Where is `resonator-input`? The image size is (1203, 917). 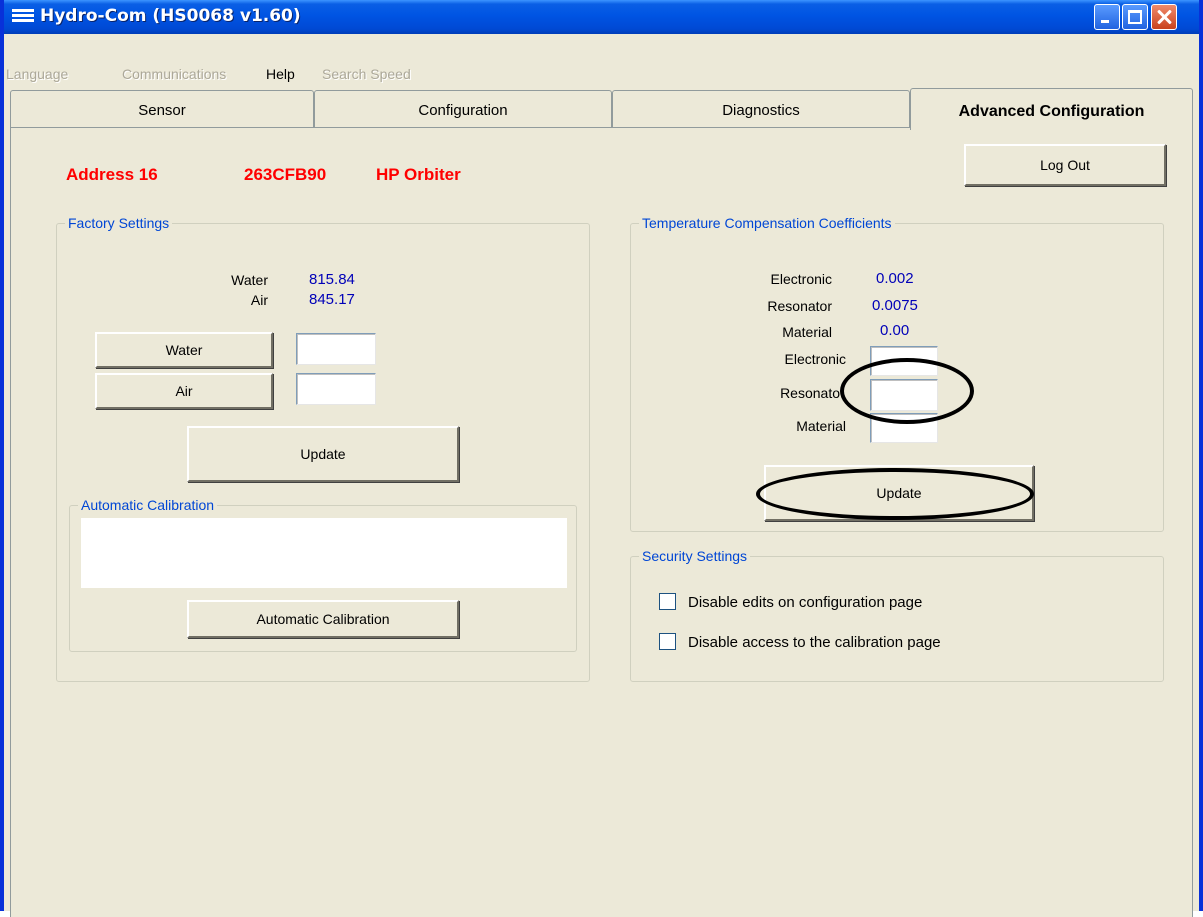 resonator-input is located at coordinates (904, 395).